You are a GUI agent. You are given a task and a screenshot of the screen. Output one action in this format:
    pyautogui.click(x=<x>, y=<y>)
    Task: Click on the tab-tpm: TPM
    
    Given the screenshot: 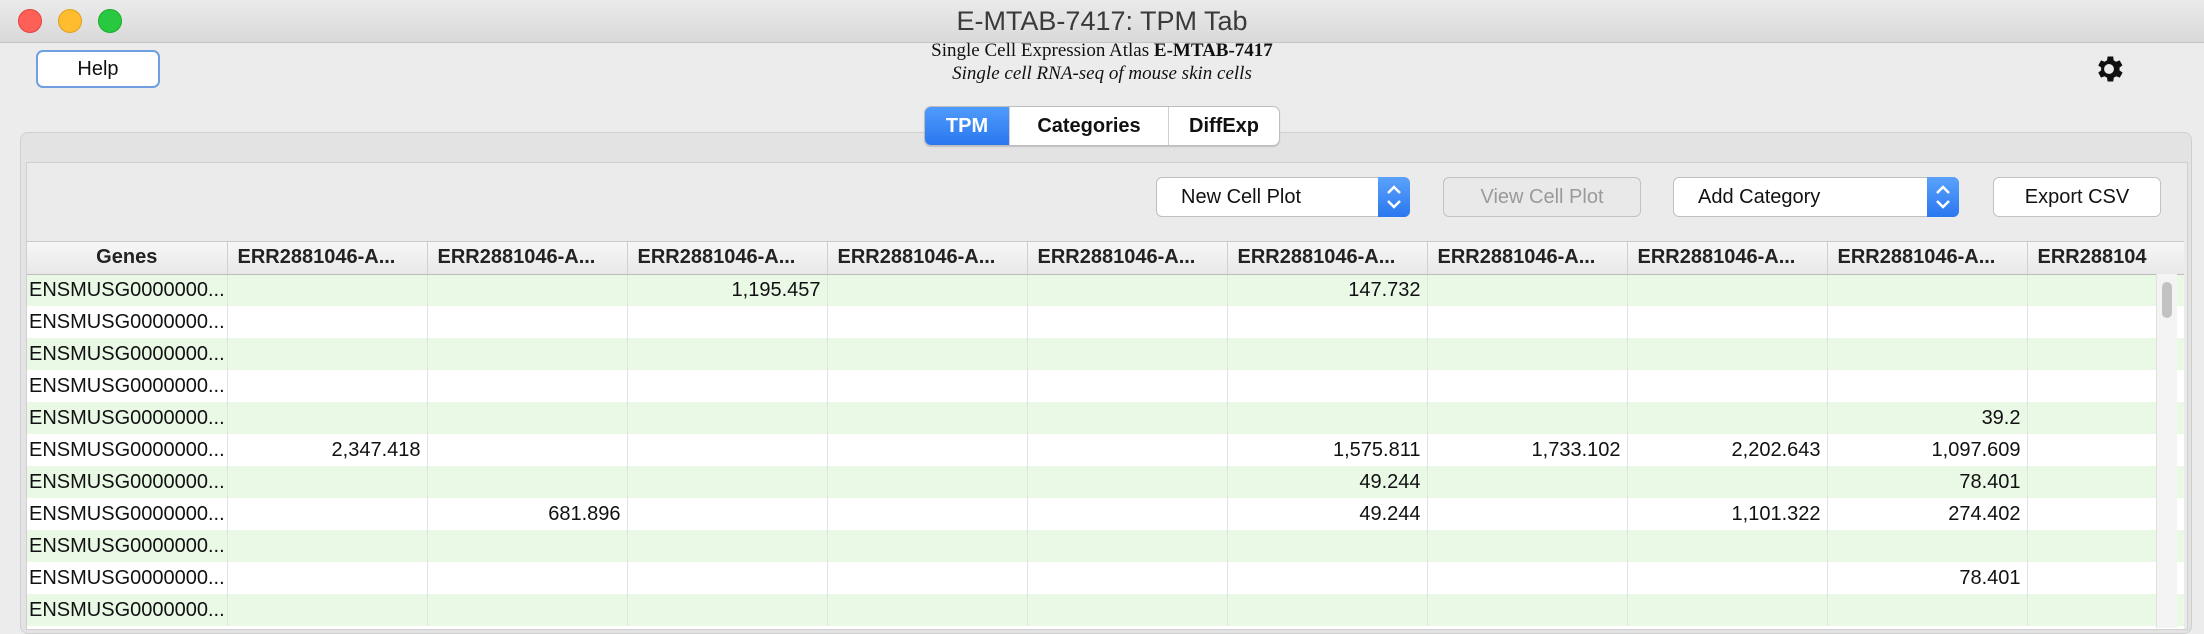 What is the action you would take?
    pyautogui.click(x=967, y=126)
    